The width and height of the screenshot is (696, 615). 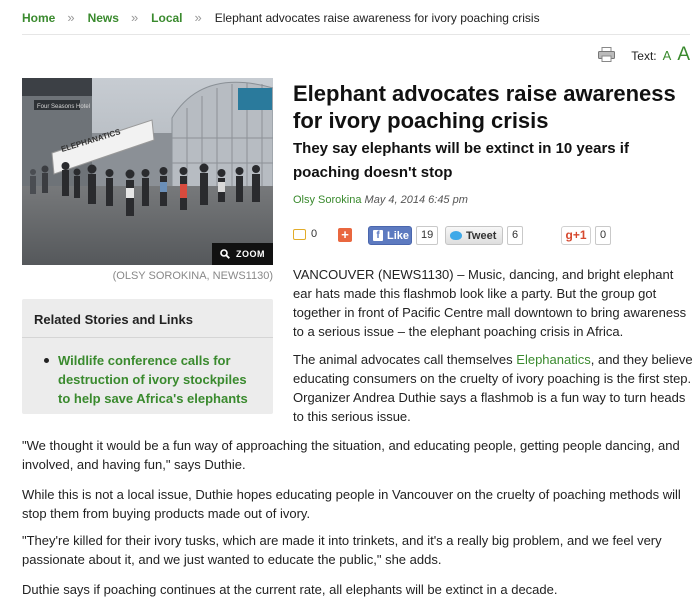 I want to click on tweet-count: 6, so click(x=515, y=235).